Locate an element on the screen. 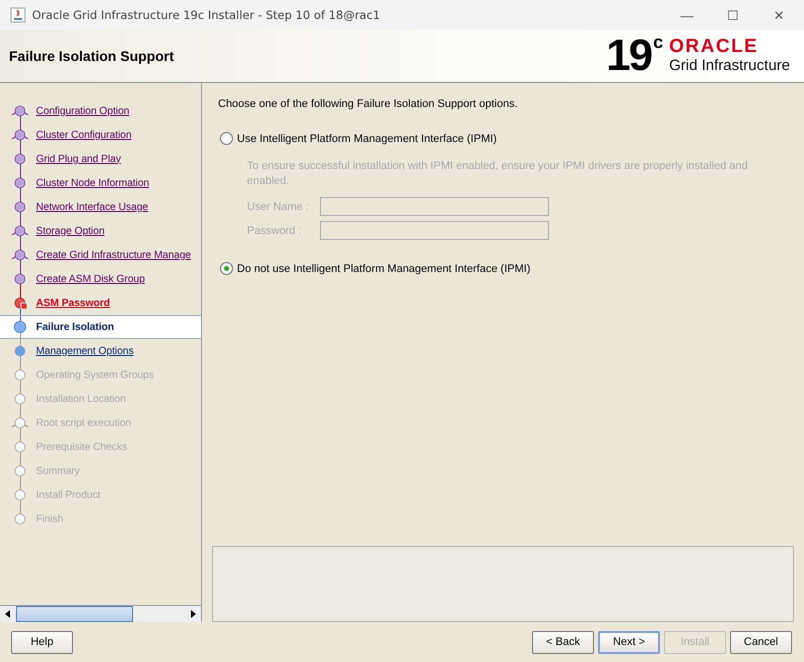 Image resolution: width=804 pixels, height=662 pixels. step-link: Cluster Configuration is located at coordinates (84, 135).